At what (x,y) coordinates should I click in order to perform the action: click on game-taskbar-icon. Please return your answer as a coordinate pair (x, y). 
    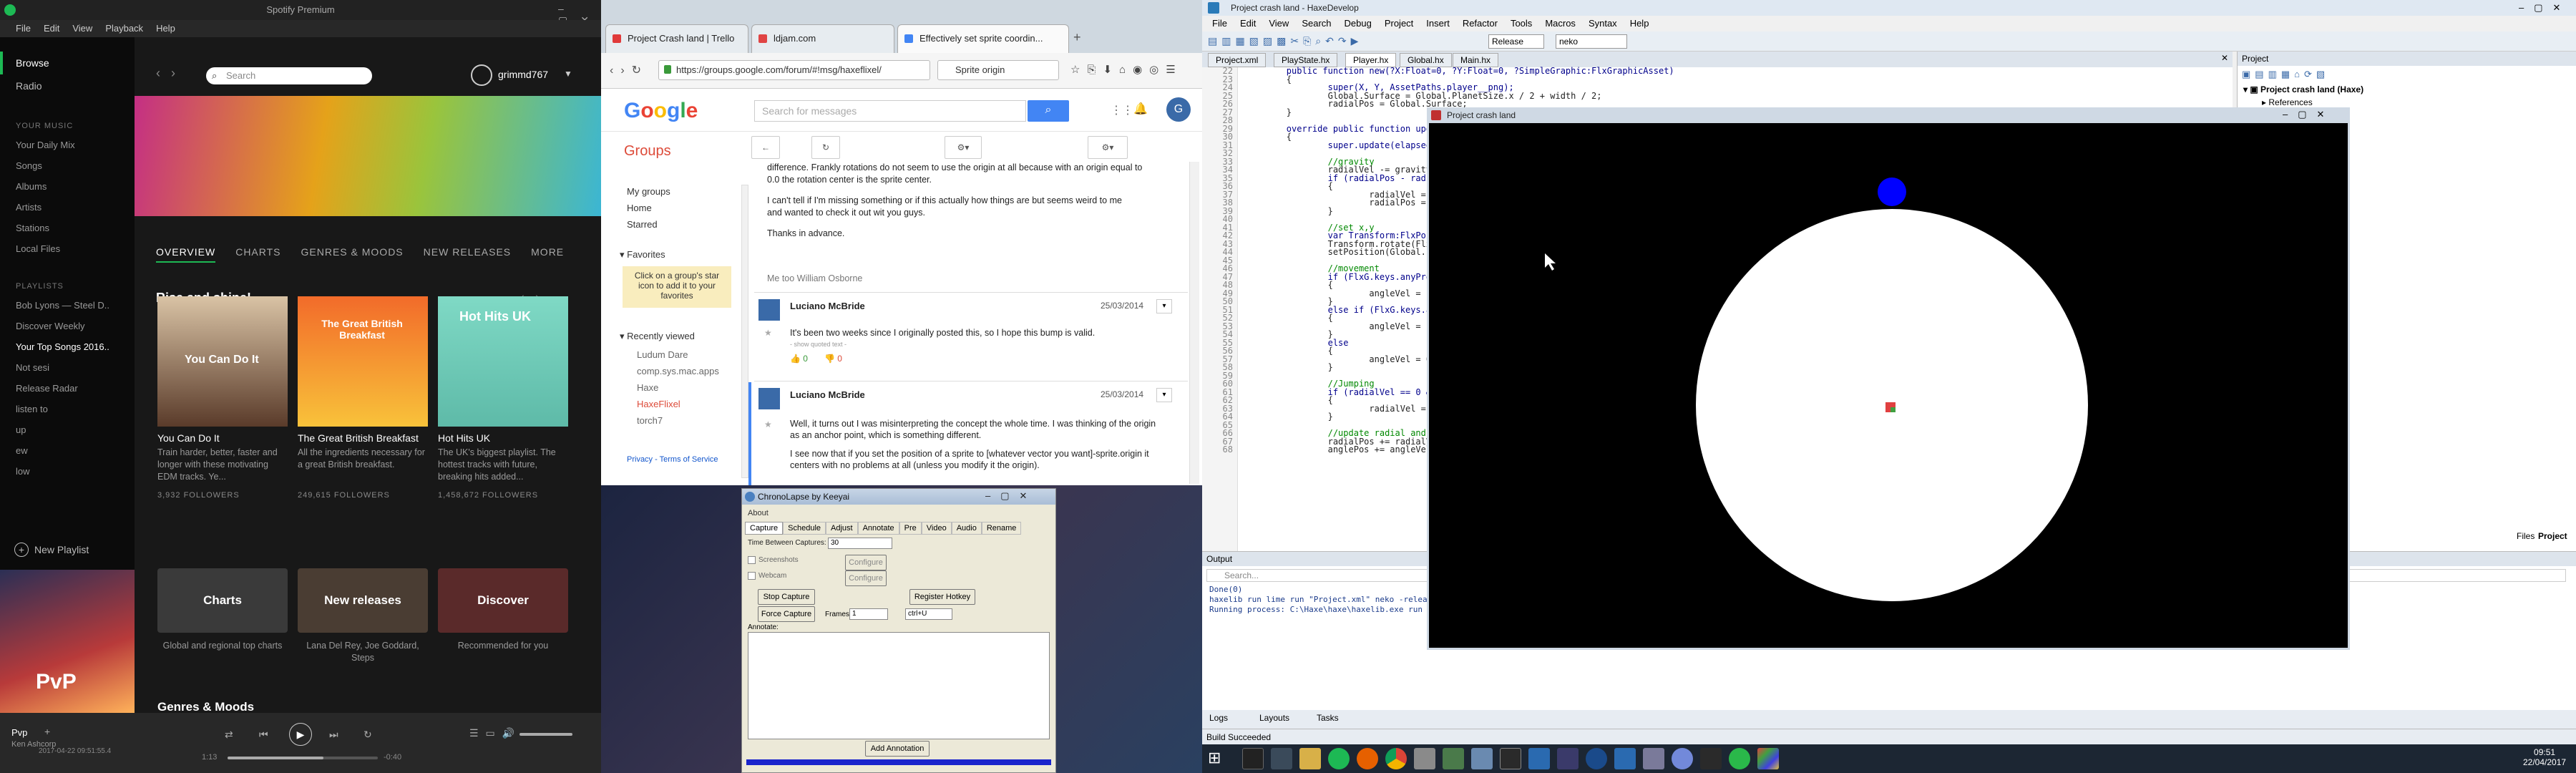
    Looking at the image, I should click on (1768, 759).